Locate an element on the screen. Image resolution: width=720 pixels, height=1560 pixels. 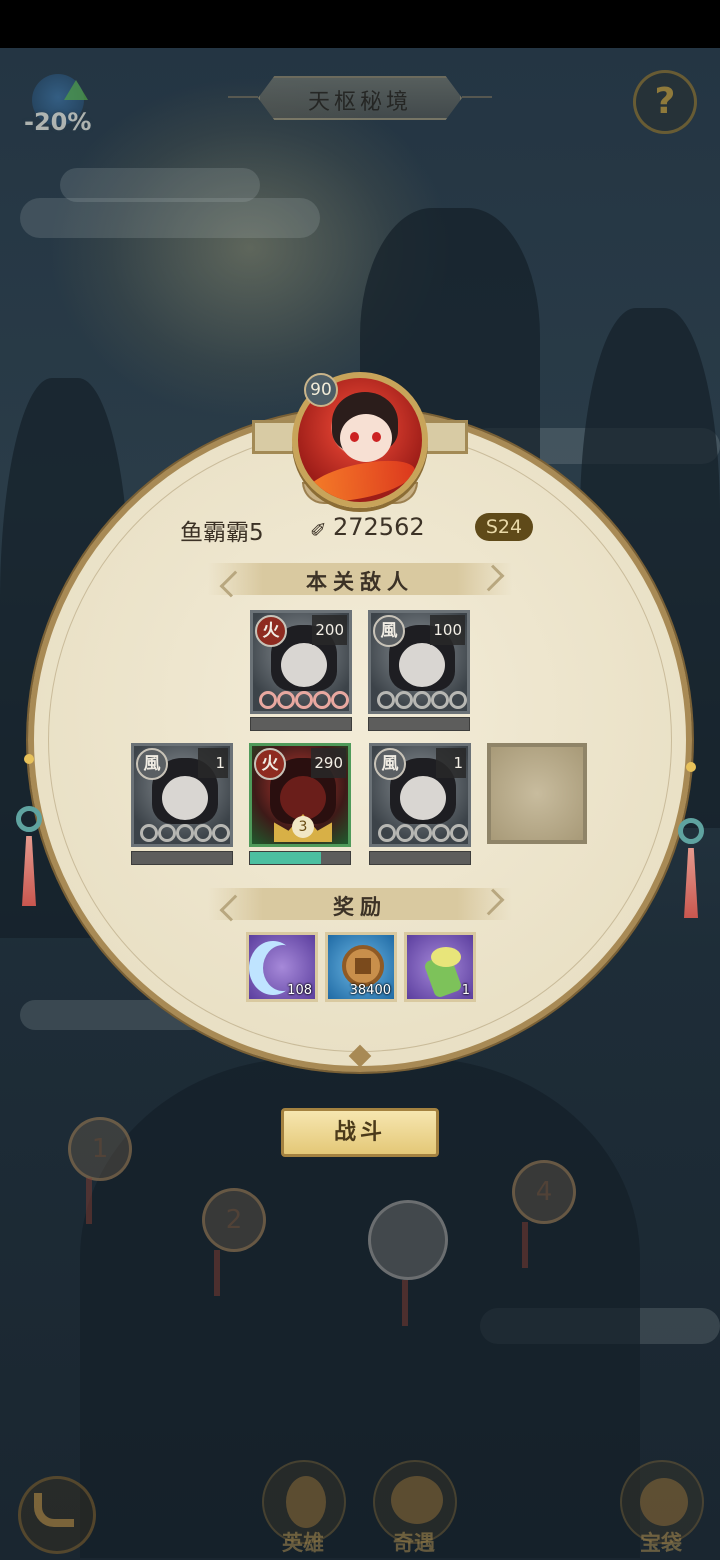
status-bar is located at coordinates (360, 24).